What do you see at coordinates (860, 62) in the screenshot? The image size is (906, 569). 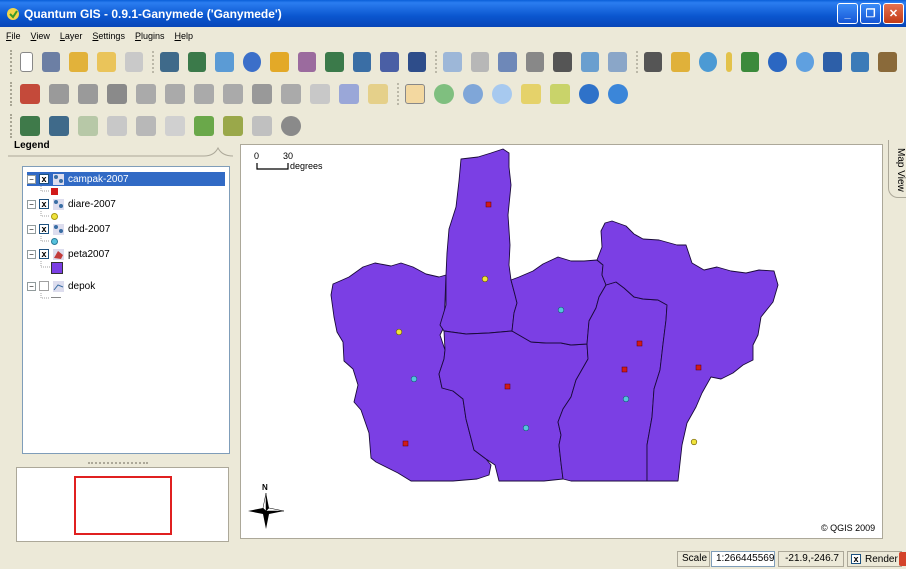 I see `spit-icon` at bounding box center [860, 62].